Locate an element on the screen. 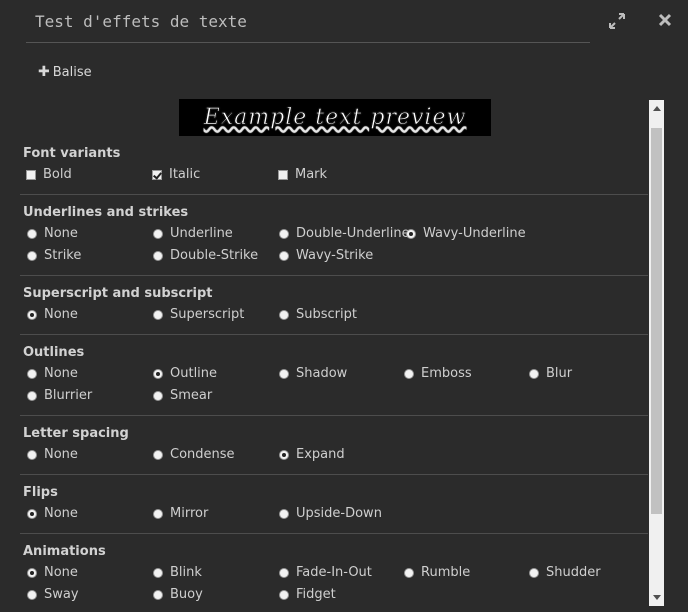  expand-icon is located at coordinates (617, 21).